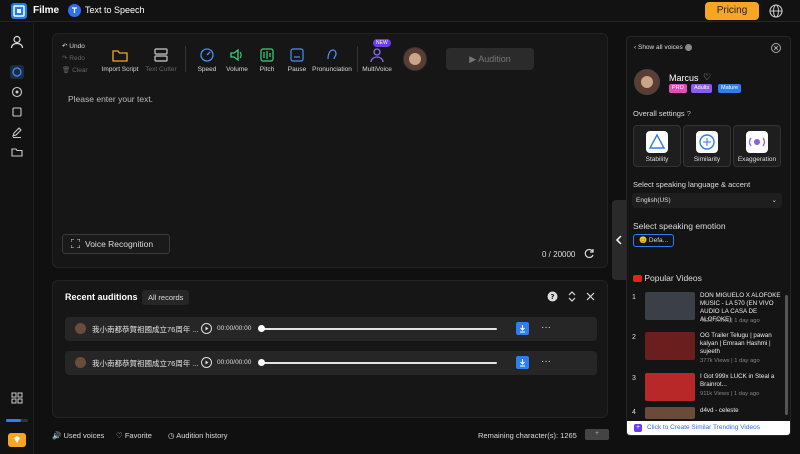  What do you see at coordinates (590, 296) in the screenshot?
I see `close-icon` at bounding box center [590, 296].